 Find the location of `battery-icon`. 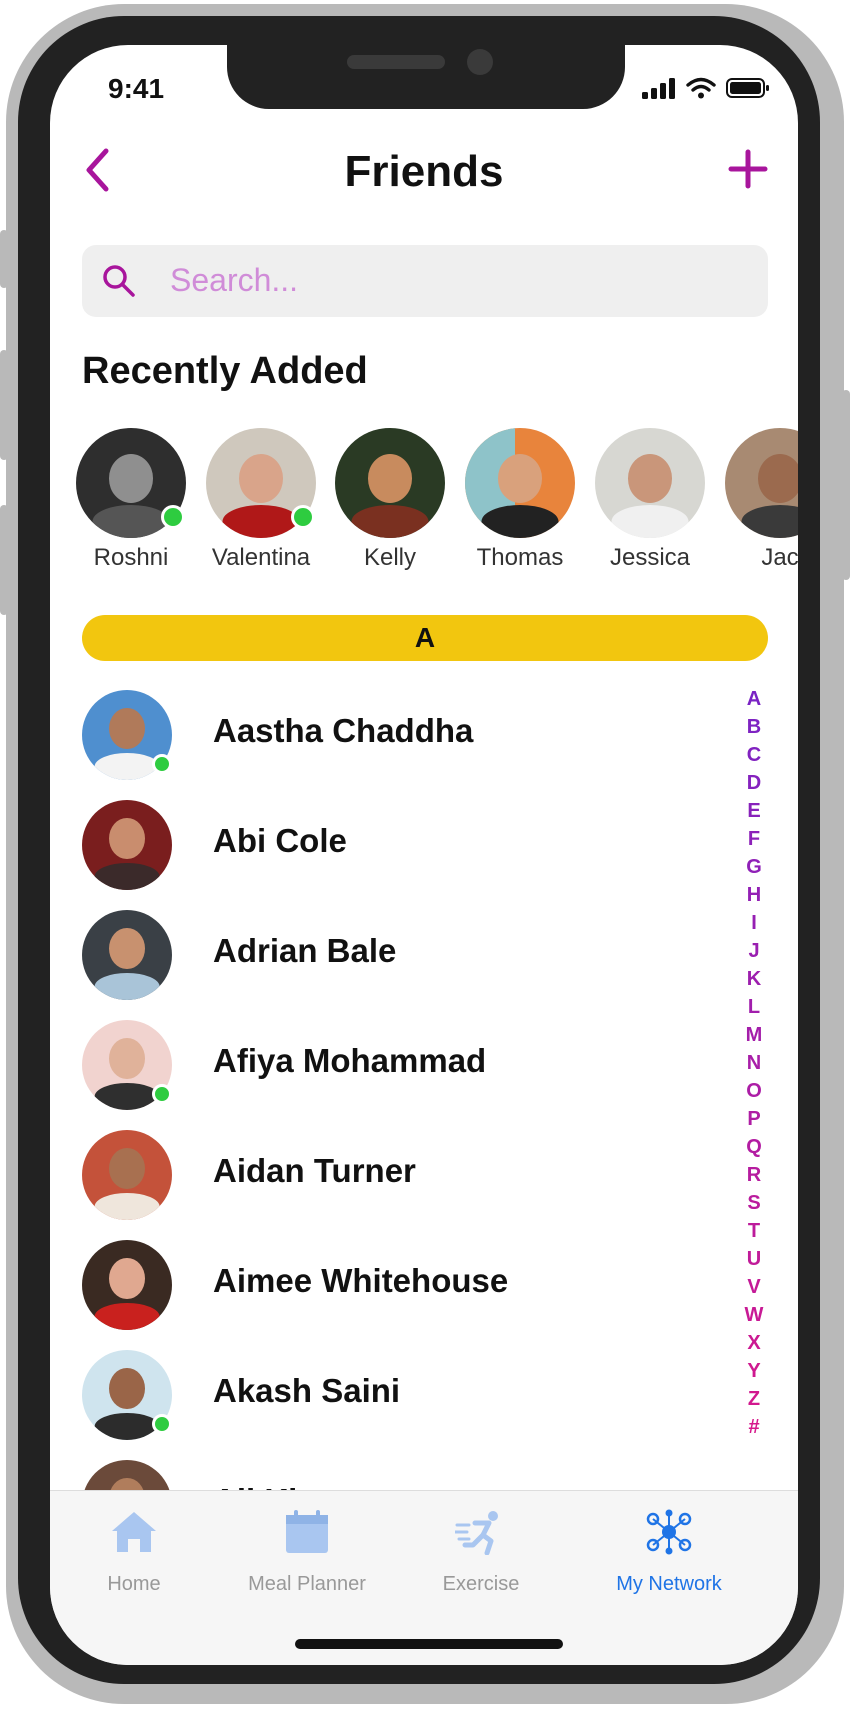

battery-icon is located at coordinates (747, 88).